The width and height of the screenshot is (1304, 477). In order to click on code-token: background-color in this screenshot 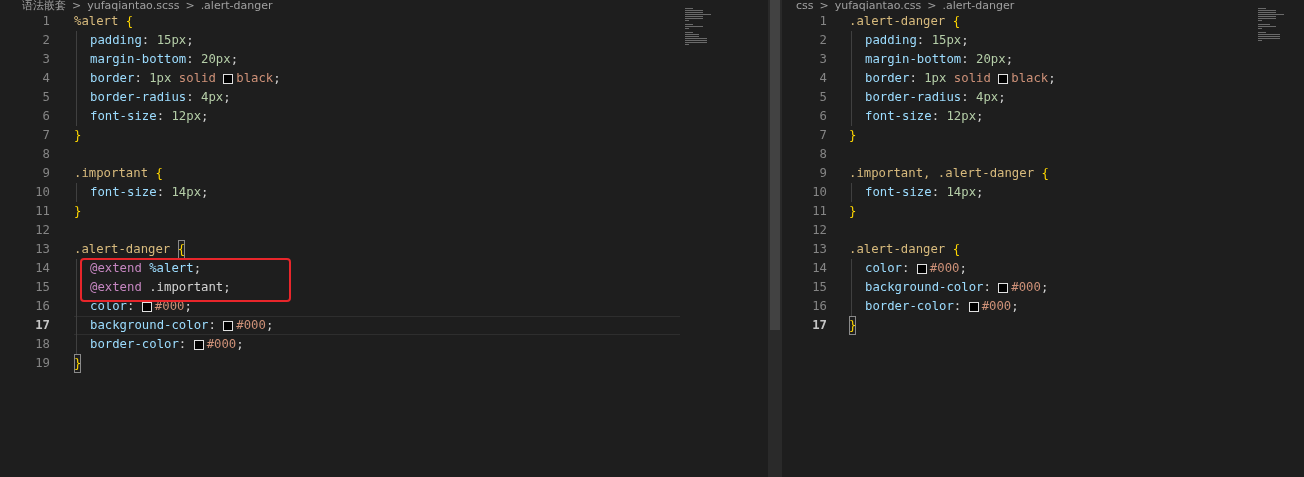, I will do `click(149, 325)`.